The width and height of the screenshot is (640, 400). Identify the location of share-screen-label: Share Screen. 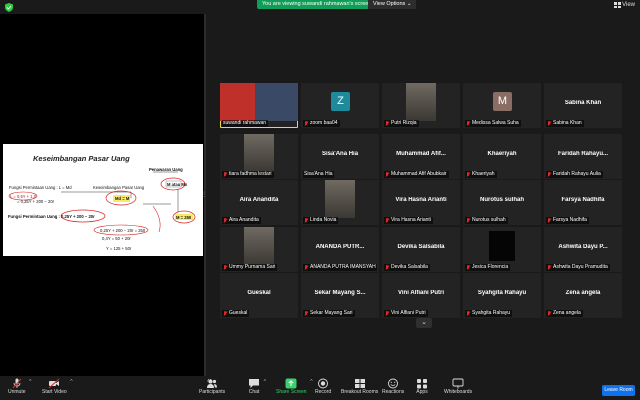
(291, 392).